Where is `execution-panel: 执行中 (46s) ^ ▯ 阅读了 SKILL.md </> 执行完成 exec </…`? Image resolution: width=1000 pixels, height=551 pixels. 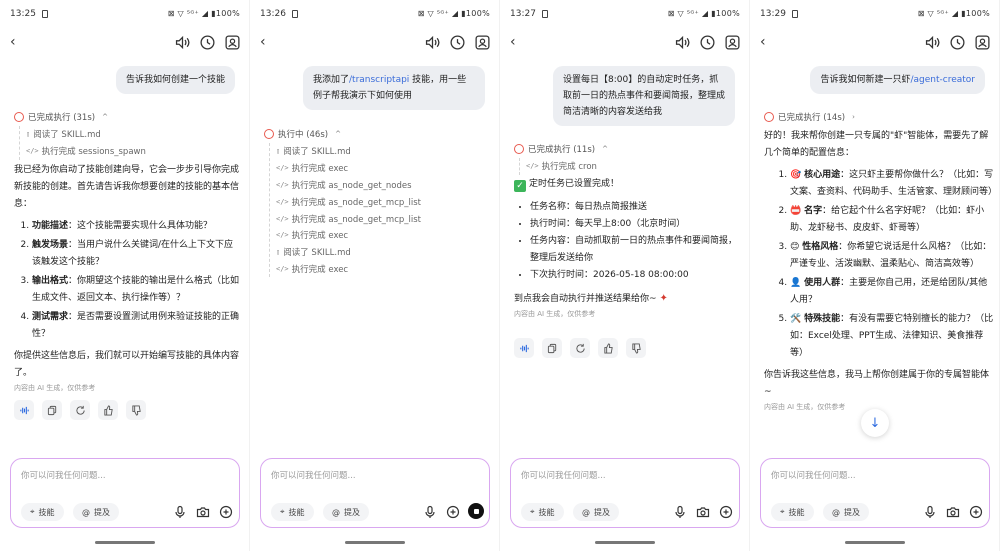
execution-panel: 执行中 (46s) ^ ▯ 阅读了 SKILL.md </> 执行完成 exec </… is located at coordinates (342, 202).